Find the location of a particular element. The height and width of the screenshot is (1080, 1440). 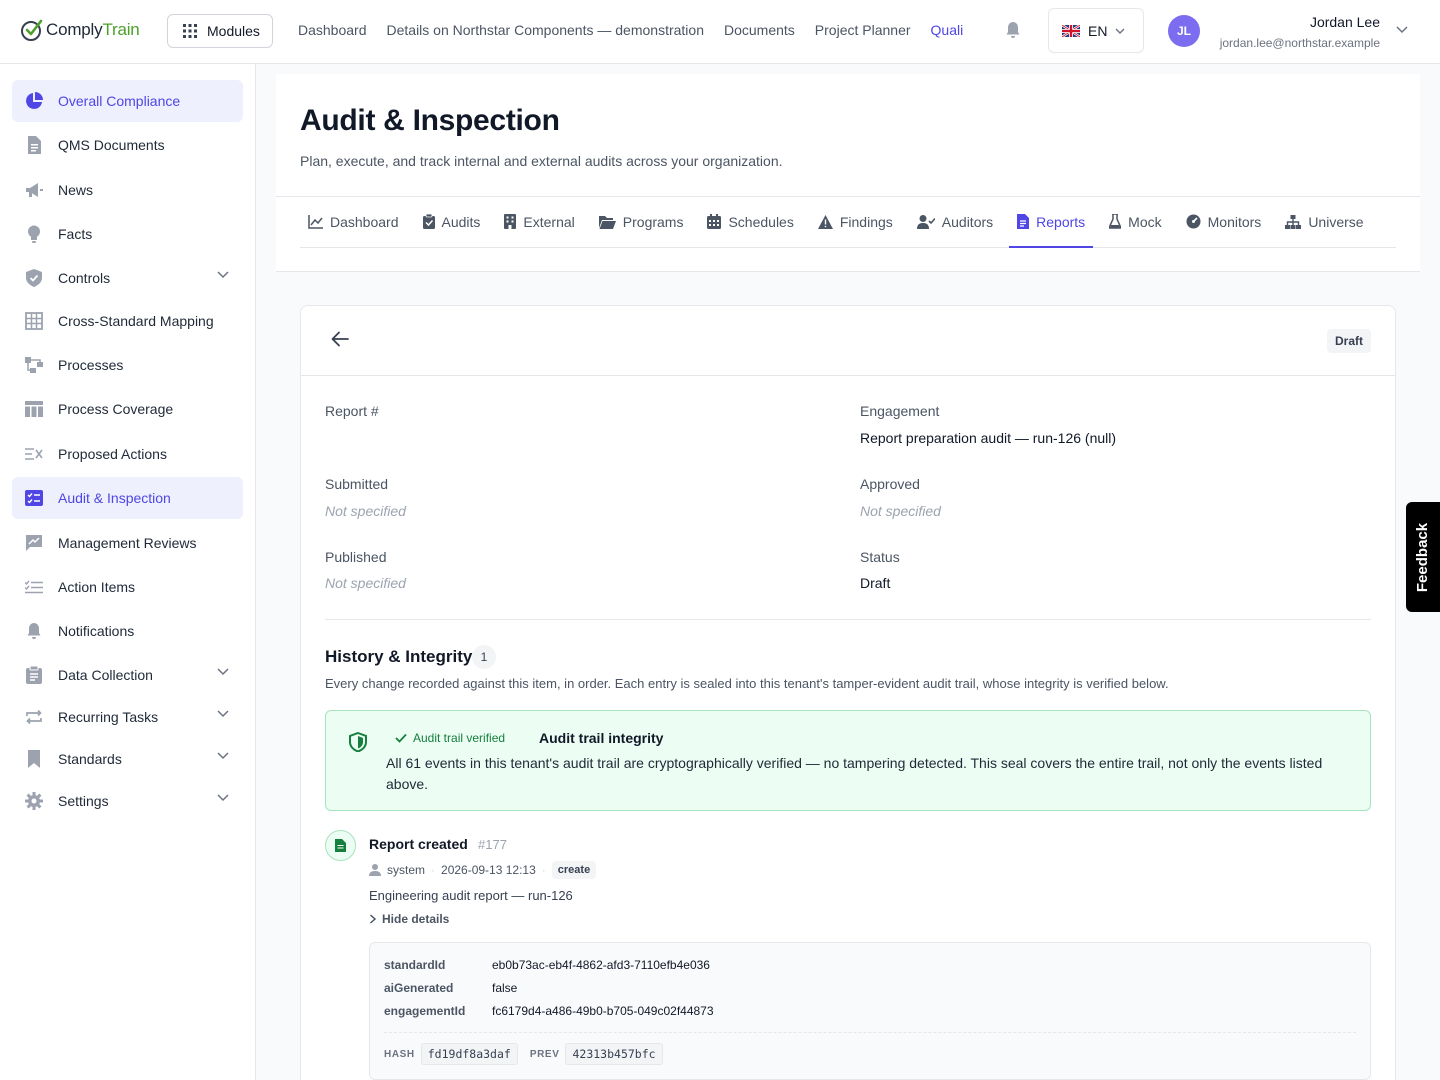

grid-icon is located at coordinates (34, 321).